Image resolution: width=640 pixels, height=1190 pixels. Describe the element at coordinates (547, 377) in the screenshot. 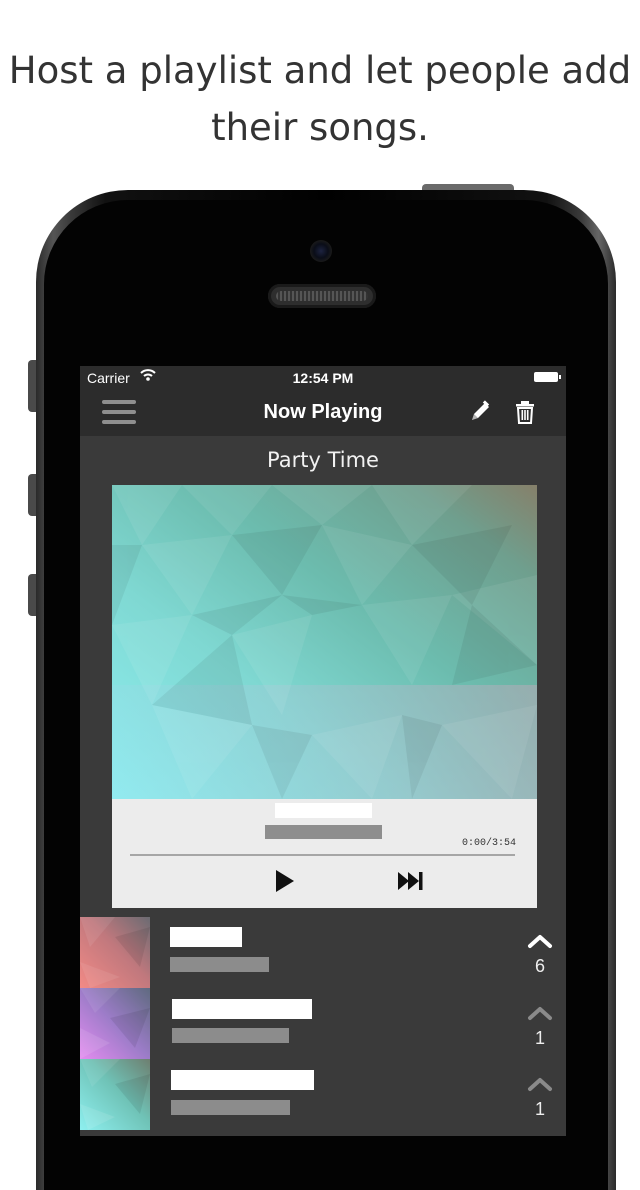

I see `battery-icon` at that location.